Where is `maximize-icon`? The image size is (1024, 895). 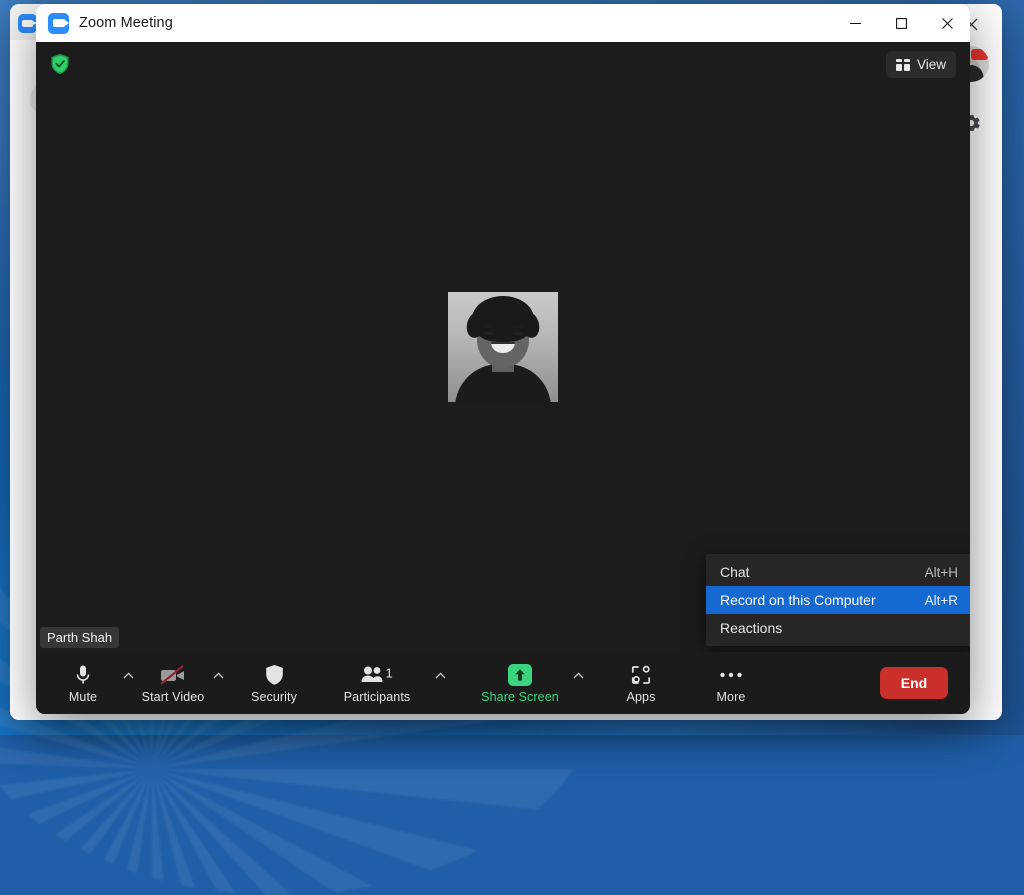
maximize-icon is located at coordinates (901, 23).